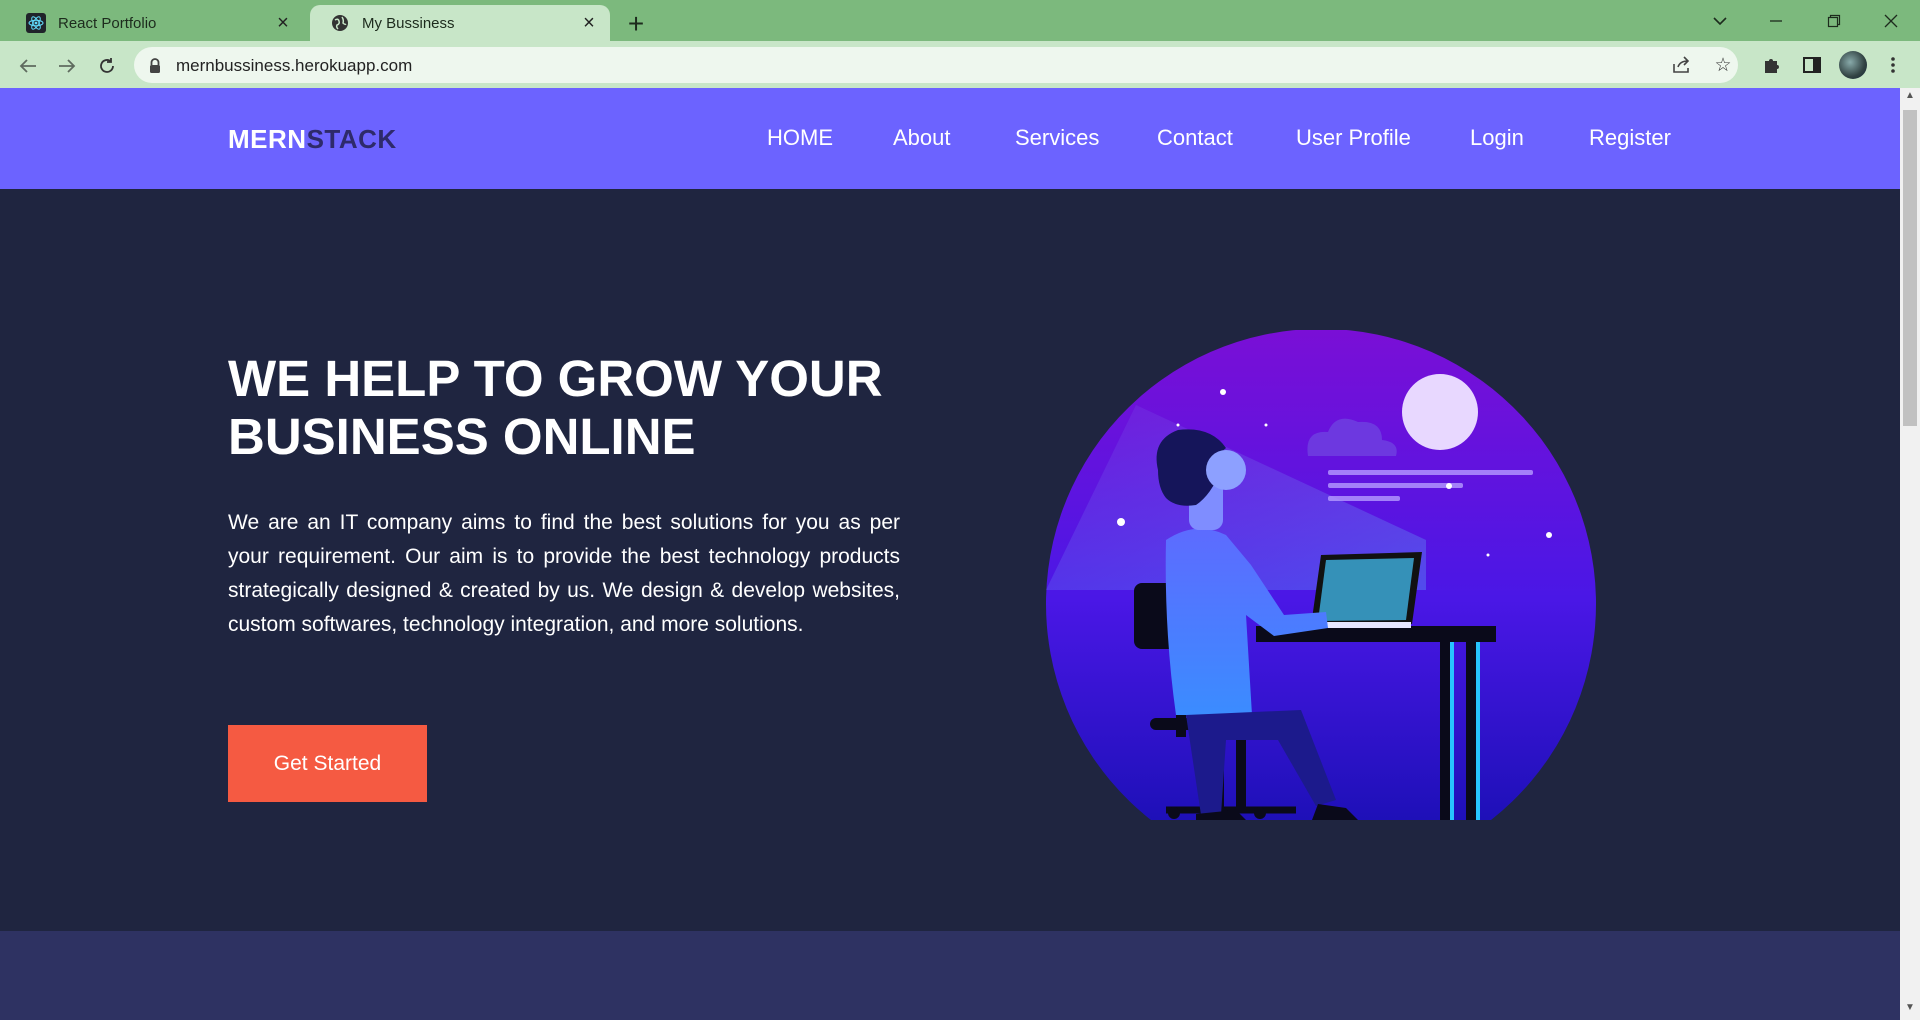  What do you see at coordinates (922, 138) in the screenshot?
I see `nav-about: About` at bounding box center [922, 138].